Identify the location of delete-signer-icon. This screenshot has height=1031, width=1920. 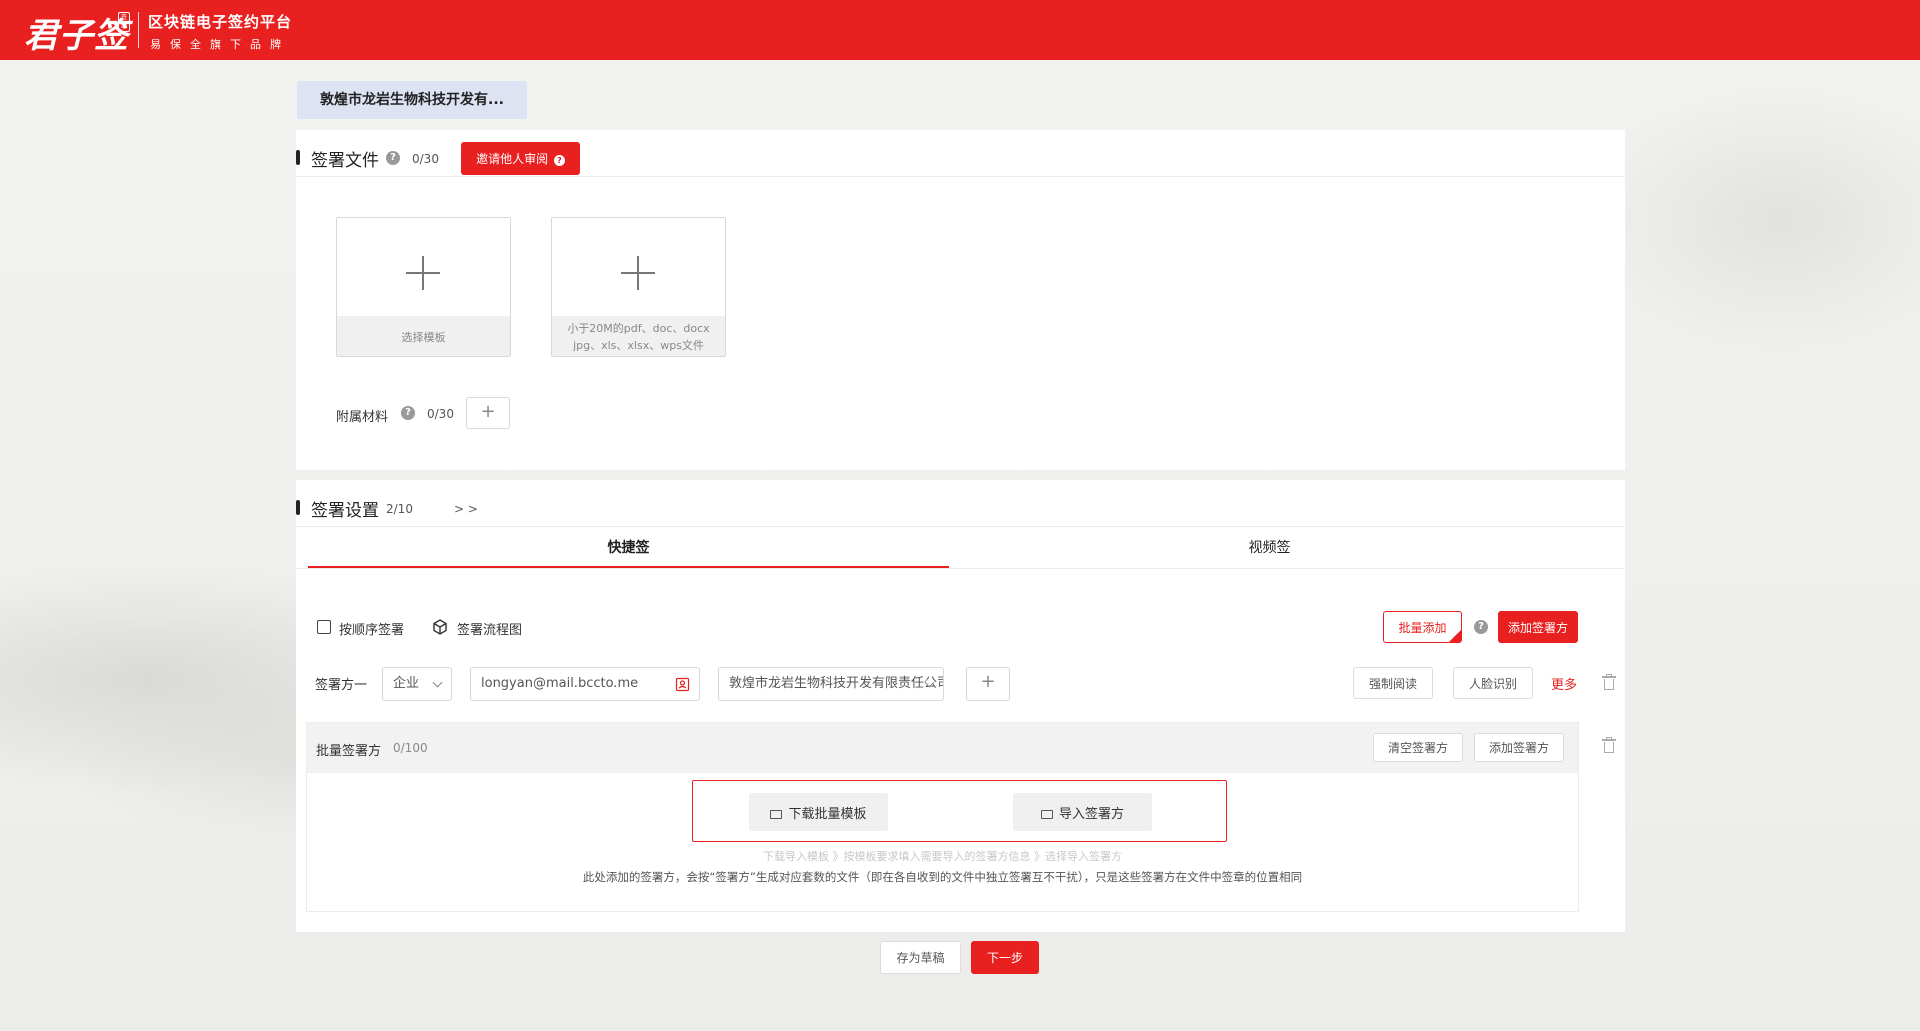
(1609, 682).